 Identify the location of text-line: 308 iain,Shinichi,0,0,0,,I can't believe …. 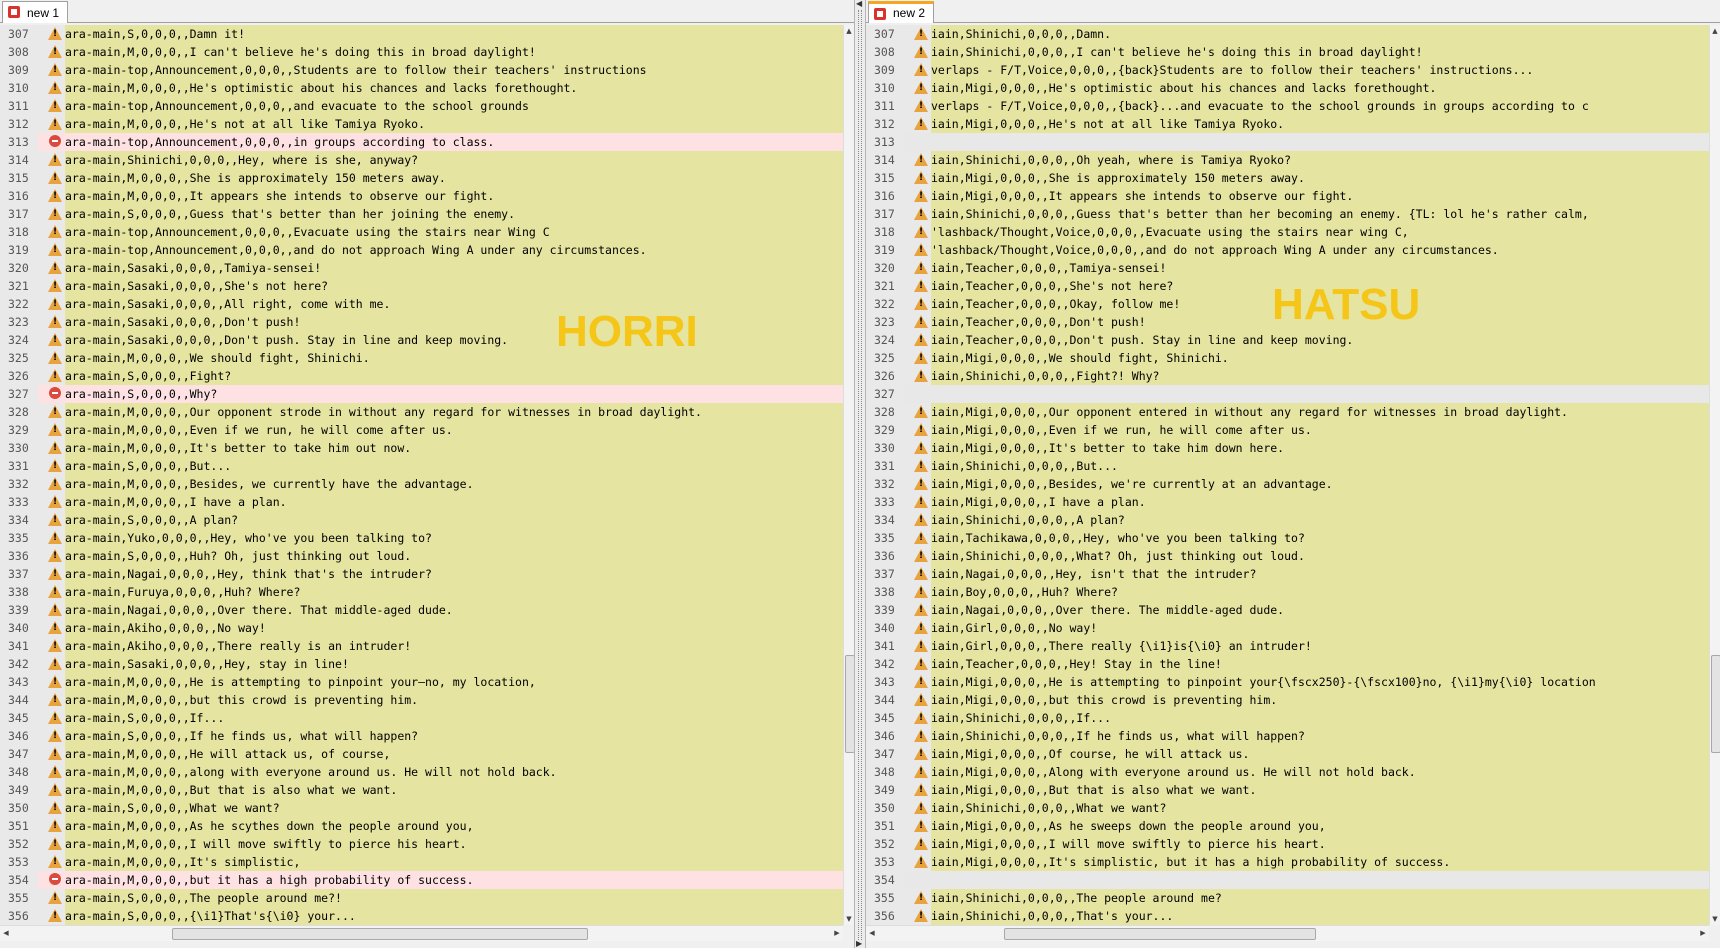
(1287, 52).